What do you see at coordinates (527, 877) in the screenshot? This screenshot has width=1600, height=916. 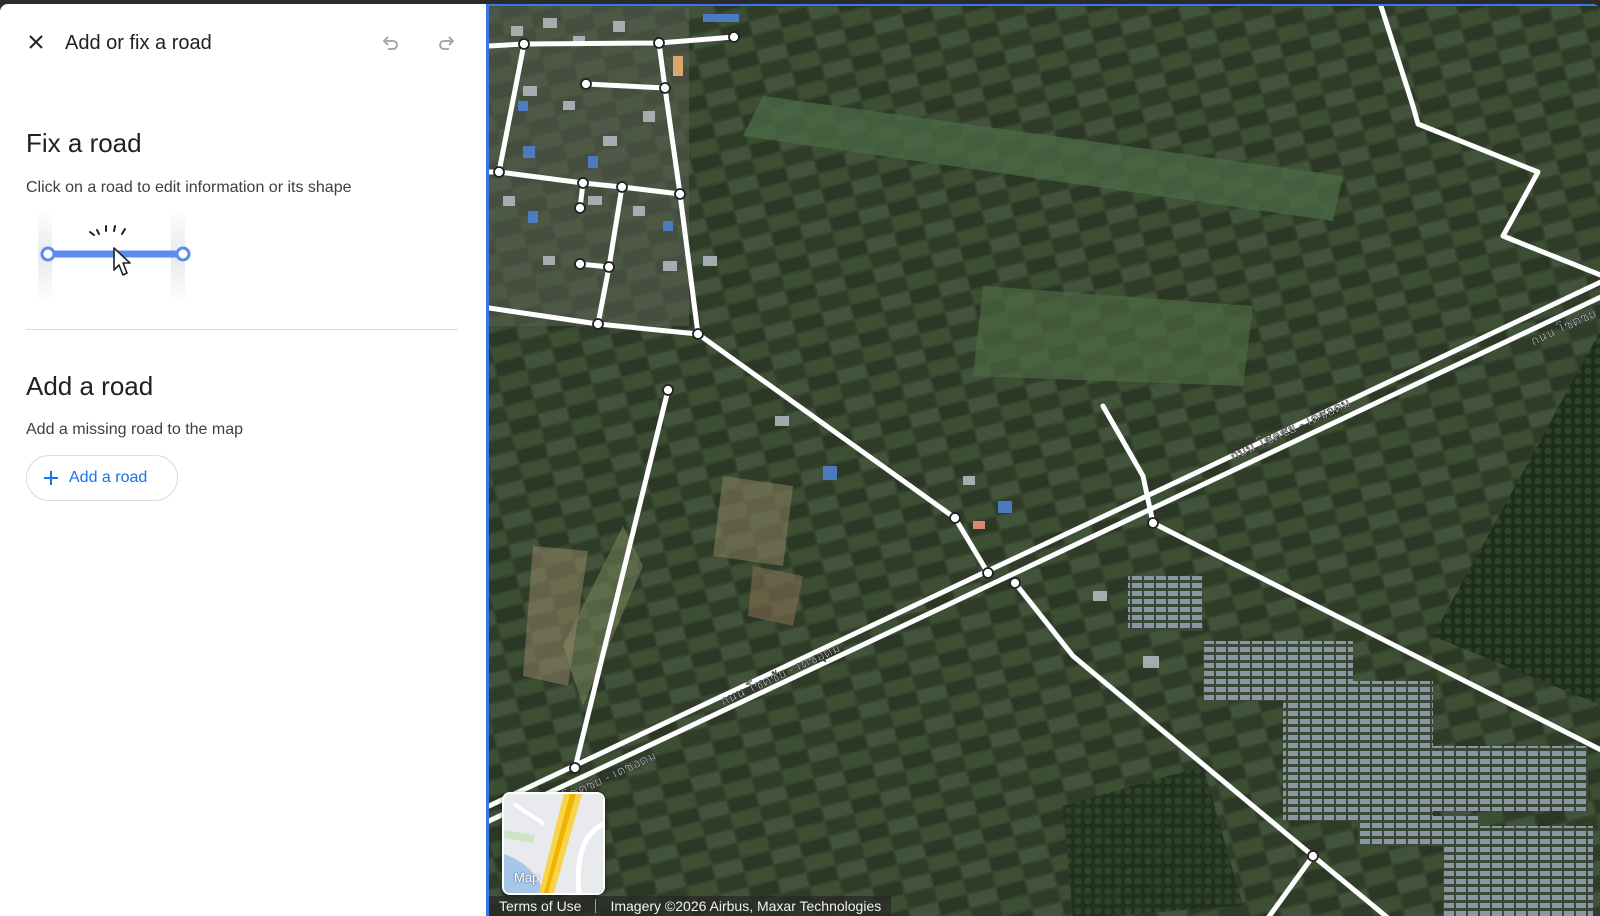 I see `map-type-label: Map` at bounding box center [527, 877].